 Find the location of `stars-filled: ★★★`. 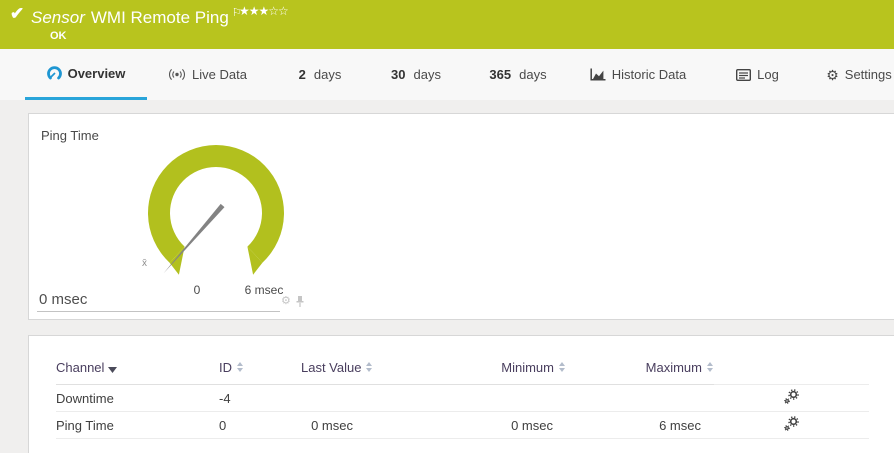

stars-filled: ★★★ is located at coordinates (254, 11).